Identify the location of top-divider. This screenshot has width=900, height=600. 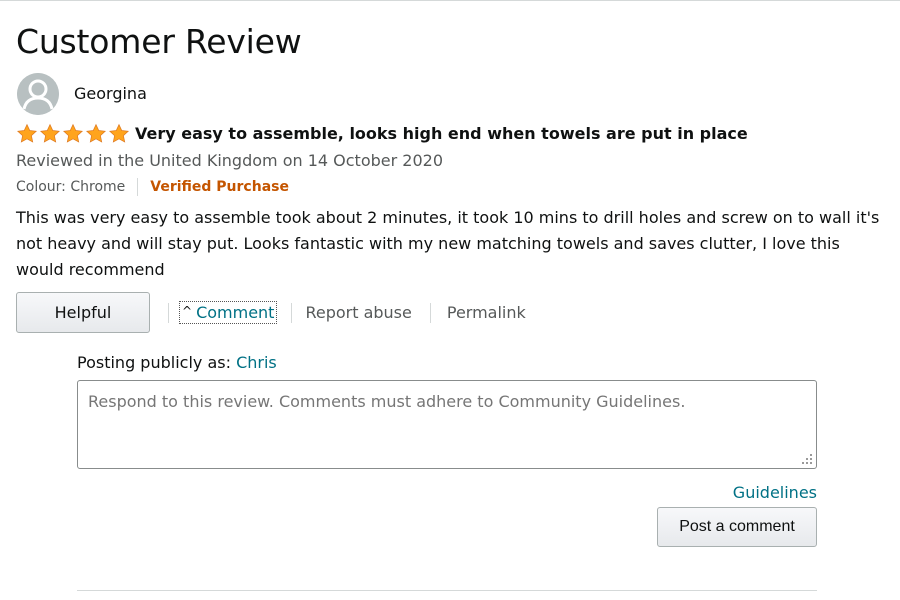
(450, 0).